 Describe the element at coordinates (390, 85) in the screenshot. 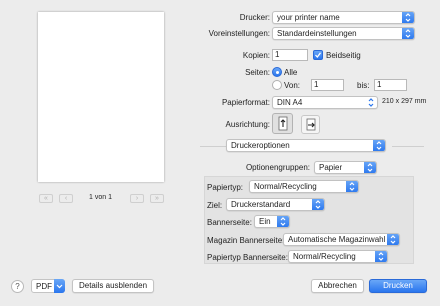

I see `pages-to-field: 1` at that location.